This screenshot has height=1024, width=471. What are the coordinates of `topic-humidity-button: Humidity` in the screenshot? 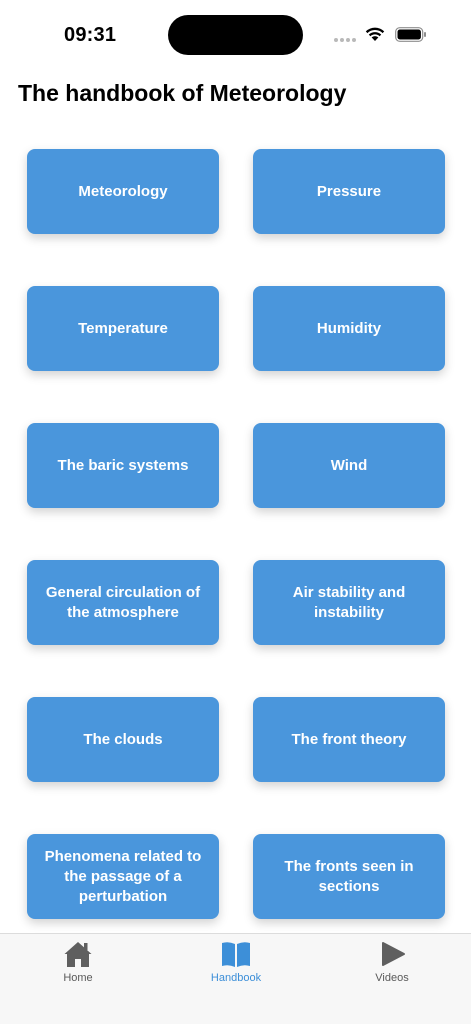 It's located at (349, 328).